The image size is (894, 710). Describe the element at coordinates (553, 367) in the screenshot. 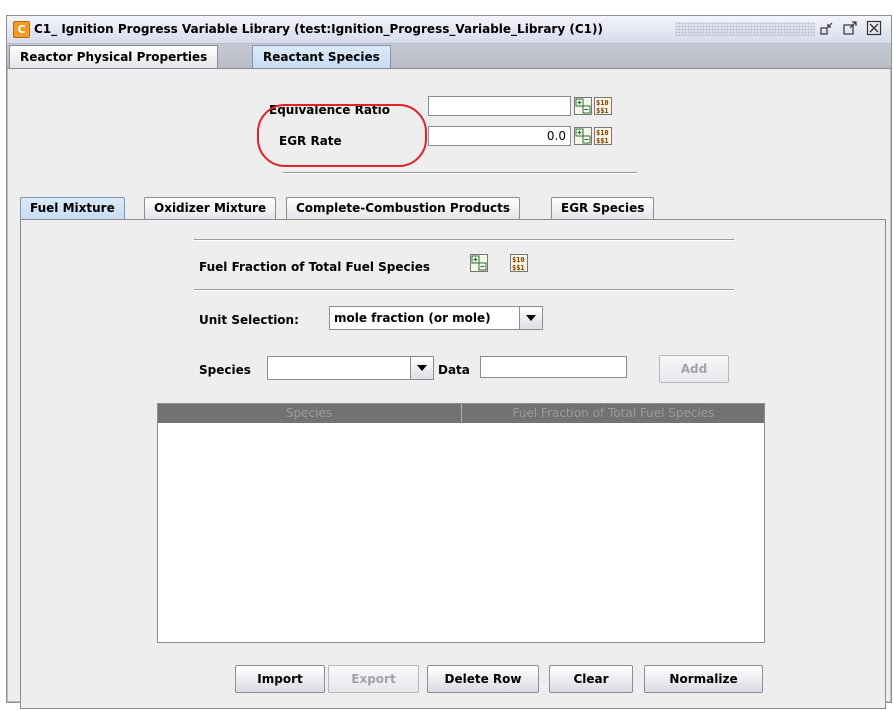

I see `data-input` at that location.